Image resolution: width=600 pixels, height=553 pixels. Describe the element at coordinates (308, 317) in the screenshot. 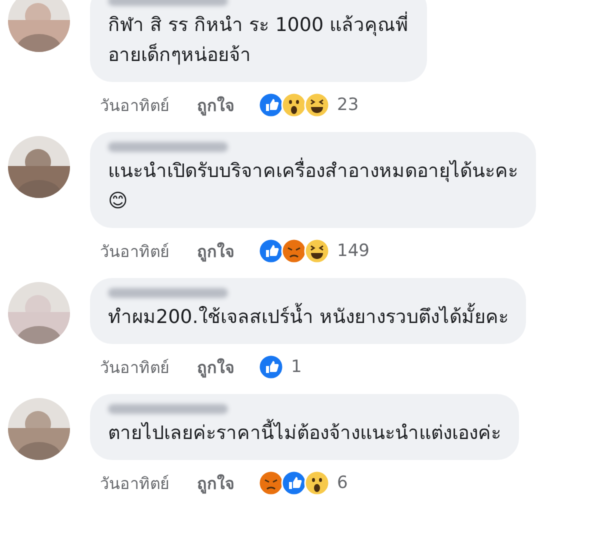

I see `comment-text: ทำผม200.ใช้เจลสเปร์น้ำ หนังยางรวบตึงได้มั้ยคะ` at that location.